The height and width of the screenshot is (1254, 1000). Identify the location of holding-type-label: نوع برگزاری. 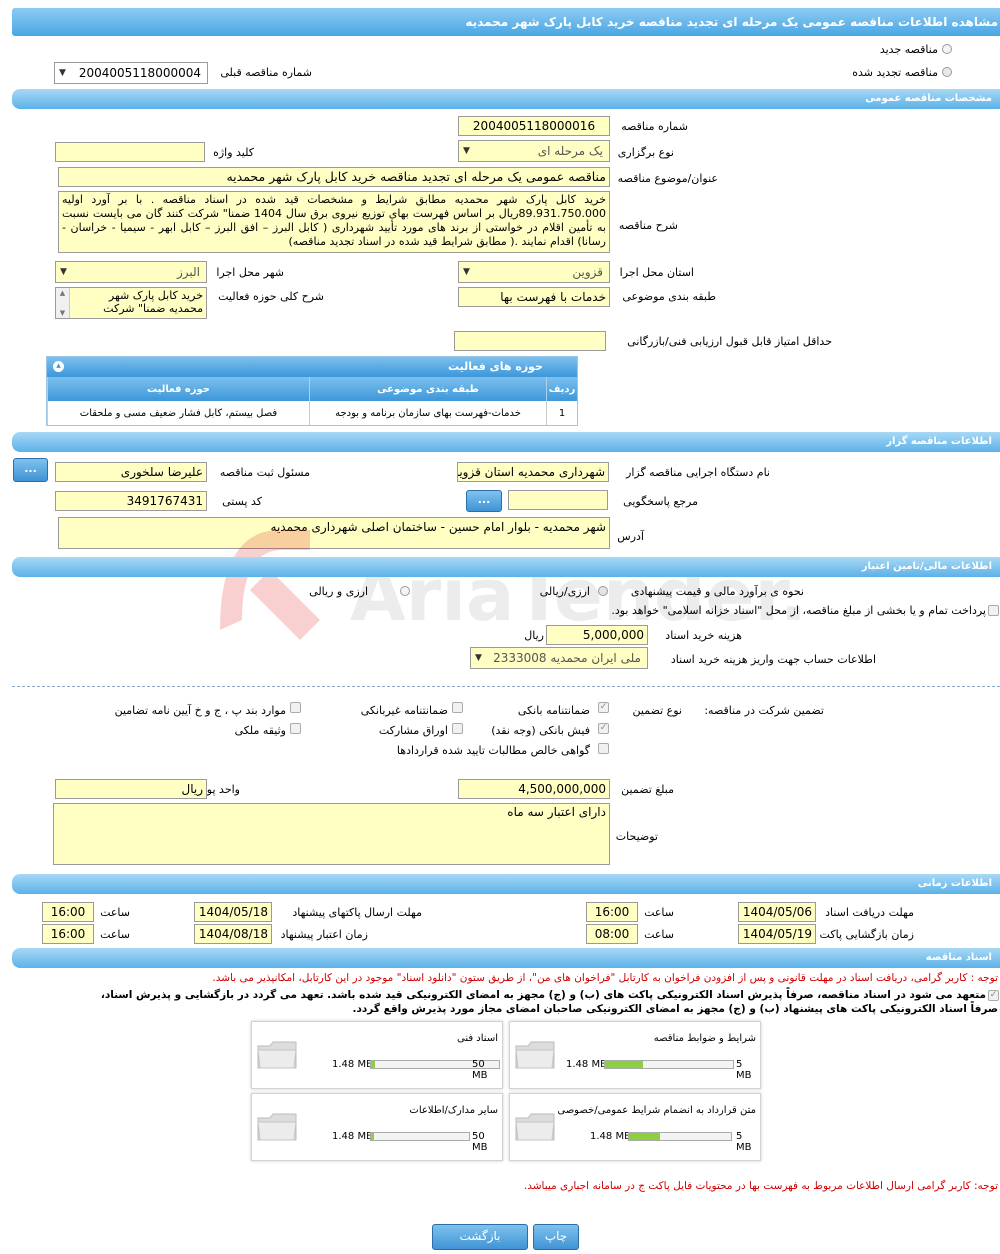
(645, 152).